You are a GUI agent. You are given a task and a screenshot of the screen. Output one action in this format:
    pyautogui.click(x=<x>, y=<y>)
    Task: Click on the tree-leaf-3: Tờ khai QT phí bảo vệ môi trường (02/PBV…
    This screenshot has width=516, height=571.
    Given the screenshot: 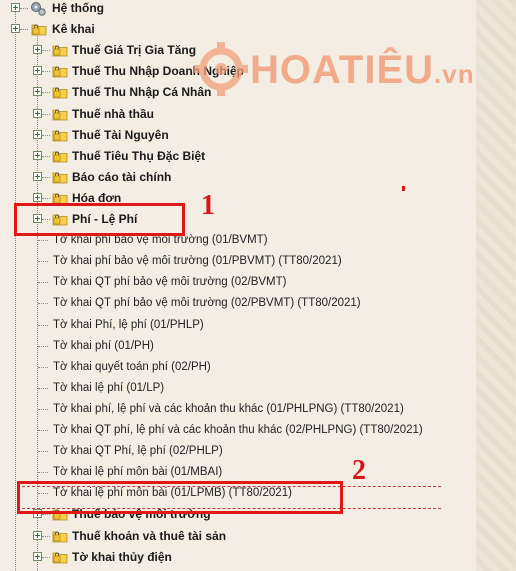 What is the action you would take?
    pyautogui.click(x=250, y=303)
    